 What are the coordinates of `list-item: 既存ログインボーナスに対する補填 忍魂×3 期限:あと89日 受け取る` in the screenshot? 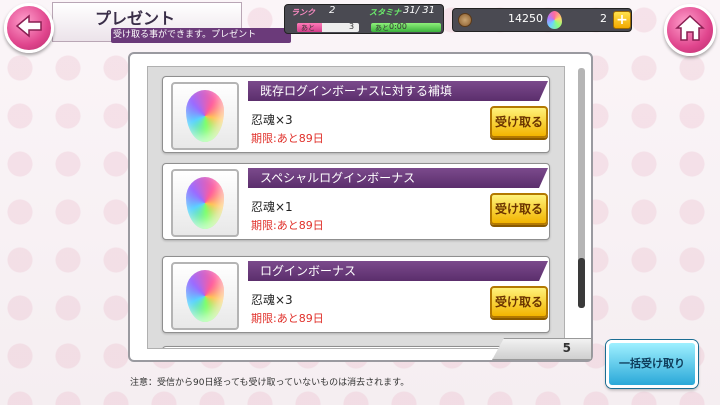 It's located at (356, 114).